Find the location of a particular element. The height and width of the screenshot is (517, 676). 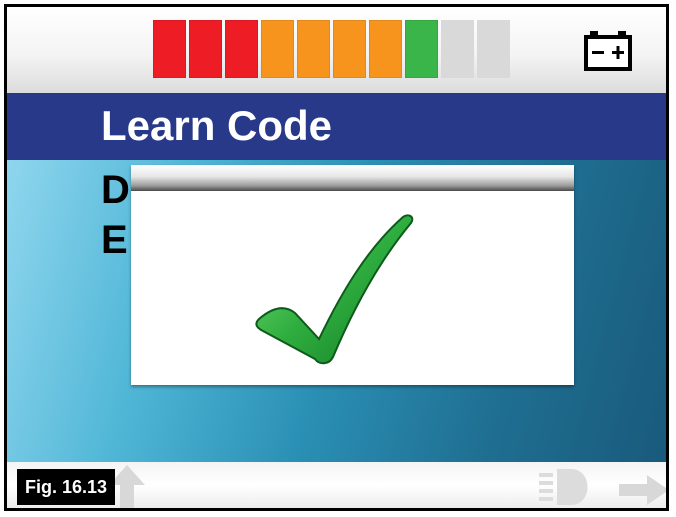

headlight-icon is located at coordinates (568, 487).